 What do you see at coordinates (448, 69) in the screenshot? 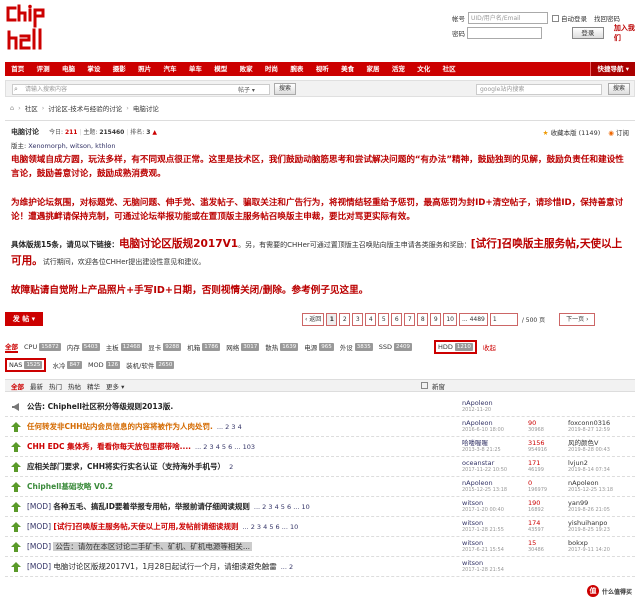
I see `nav-item: 社区` at bounding box center [448, 69].